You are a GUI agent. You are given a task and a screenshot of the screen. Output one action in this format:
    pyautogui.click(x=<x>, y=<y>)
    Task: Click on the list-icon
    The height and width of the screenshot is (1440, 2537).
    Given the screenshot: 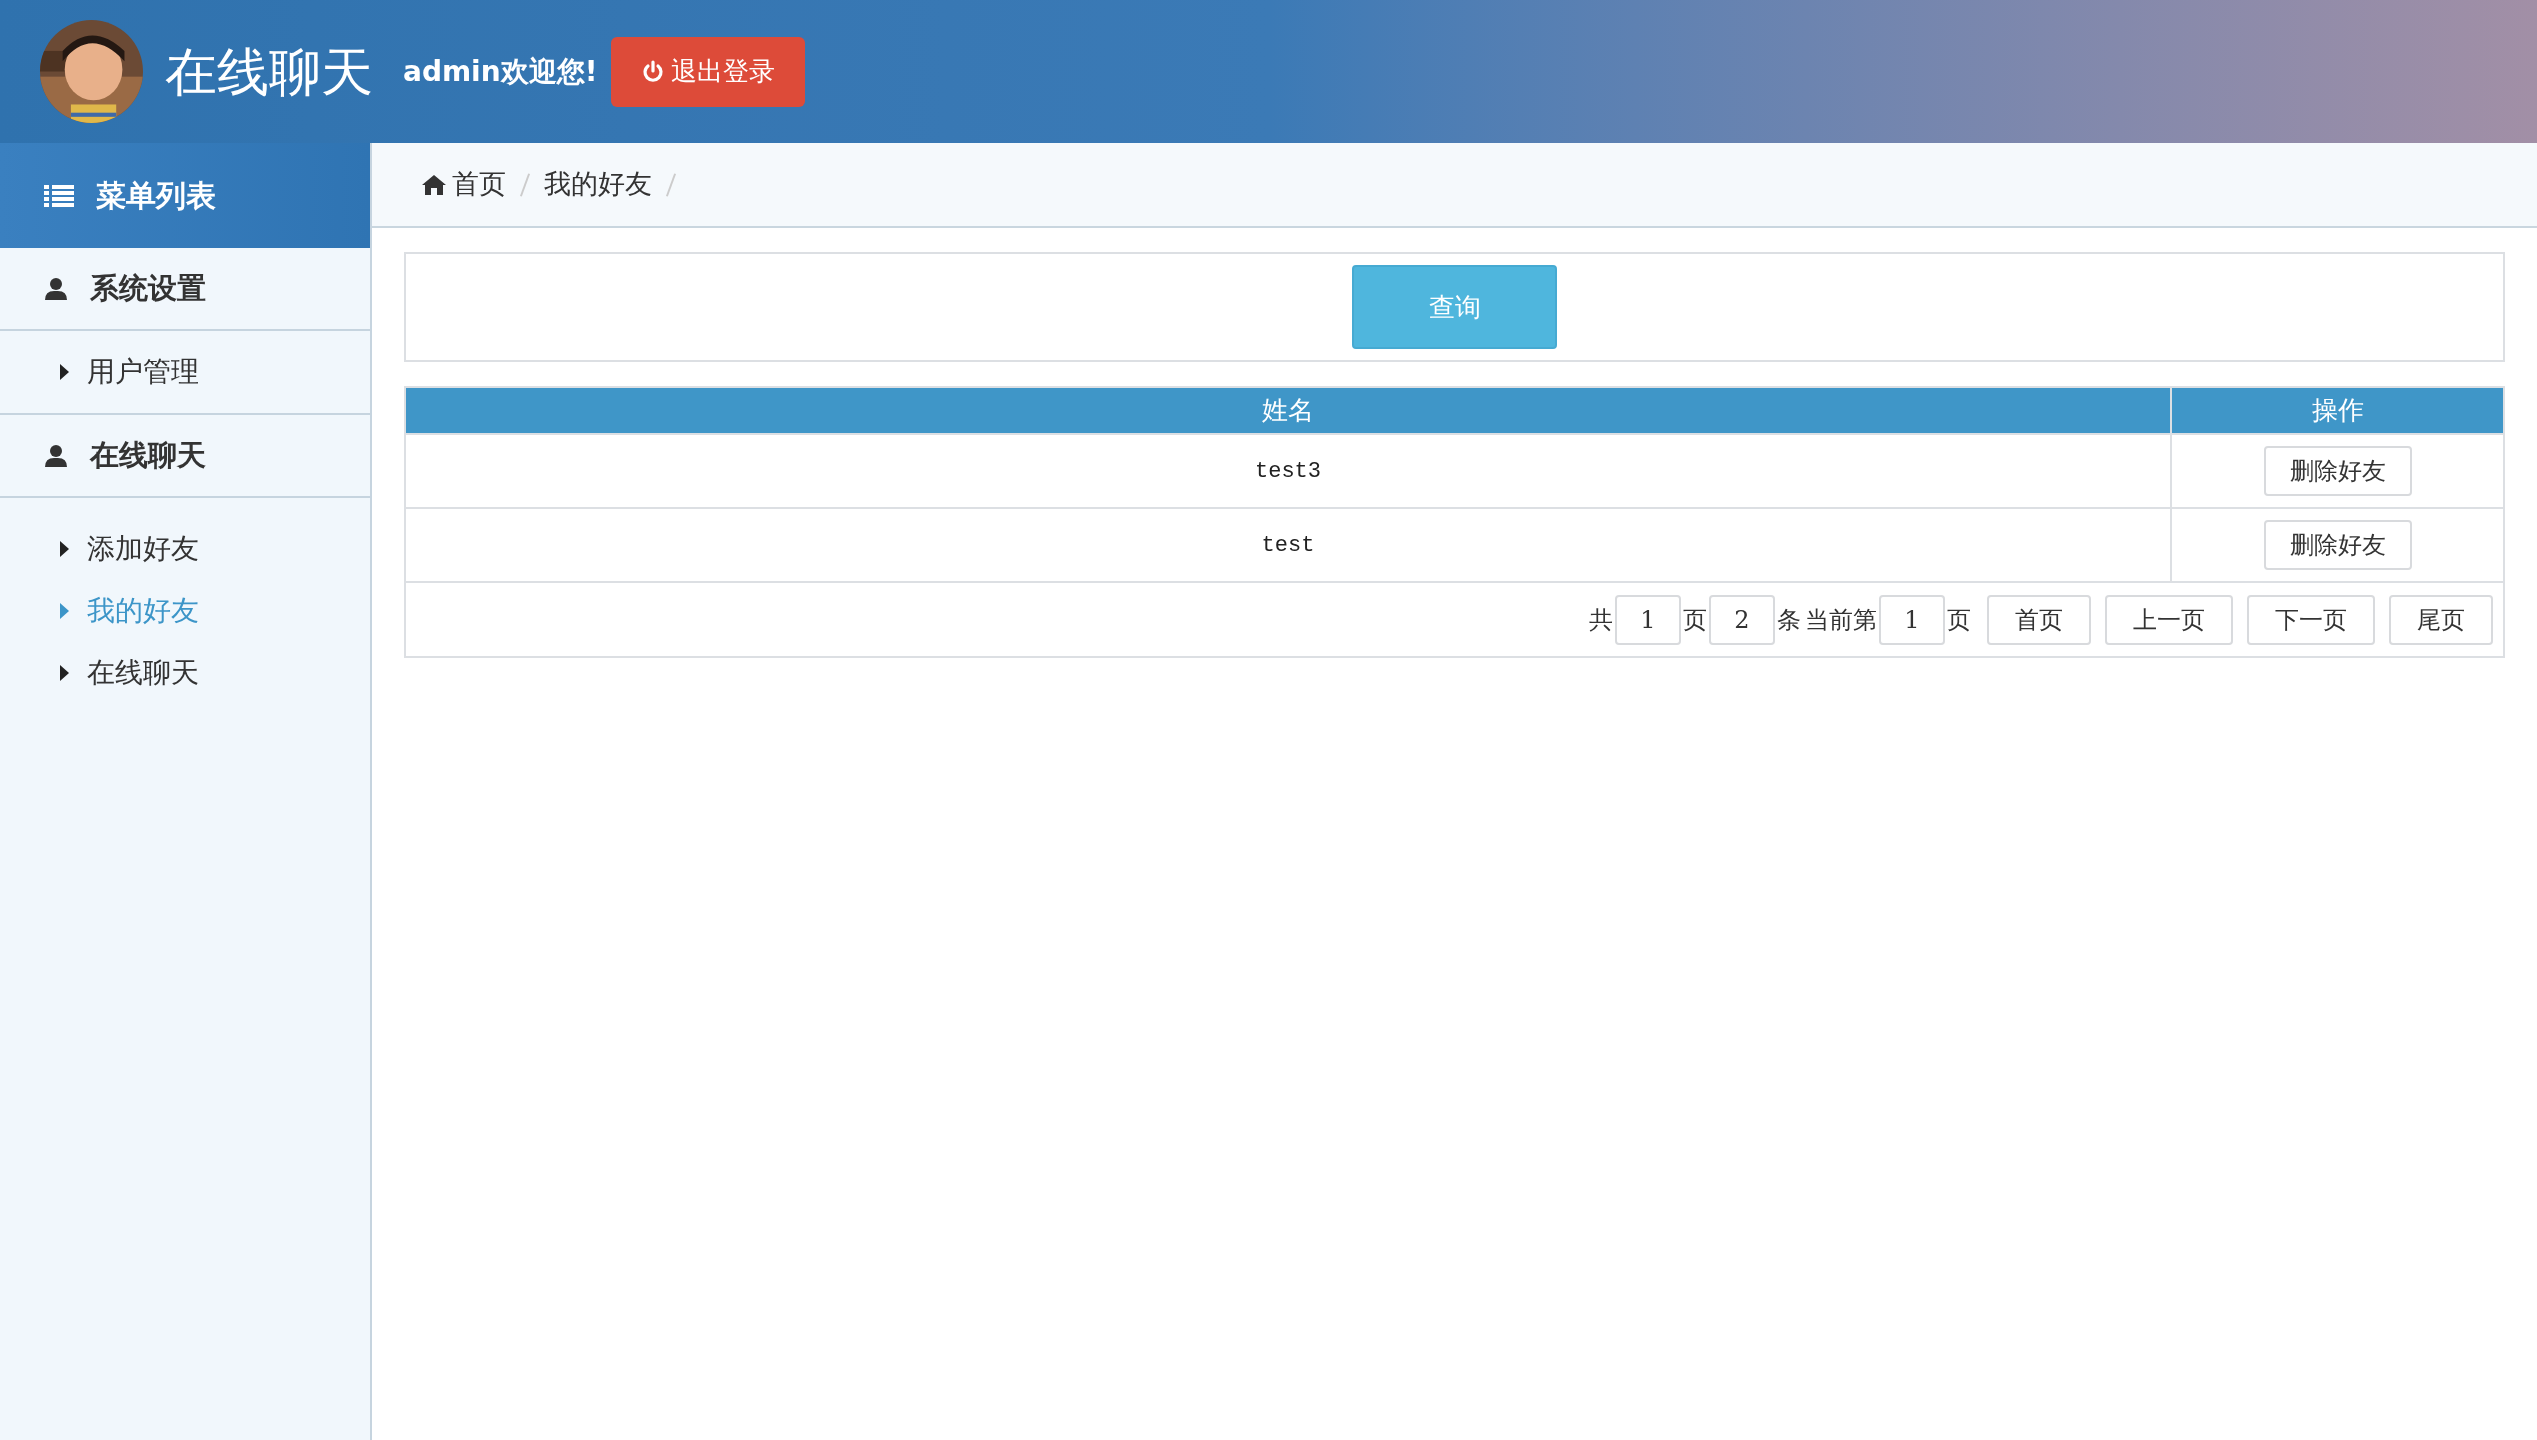 What is the action you would take?
    pyautogui.click(x=59, y=195)
    